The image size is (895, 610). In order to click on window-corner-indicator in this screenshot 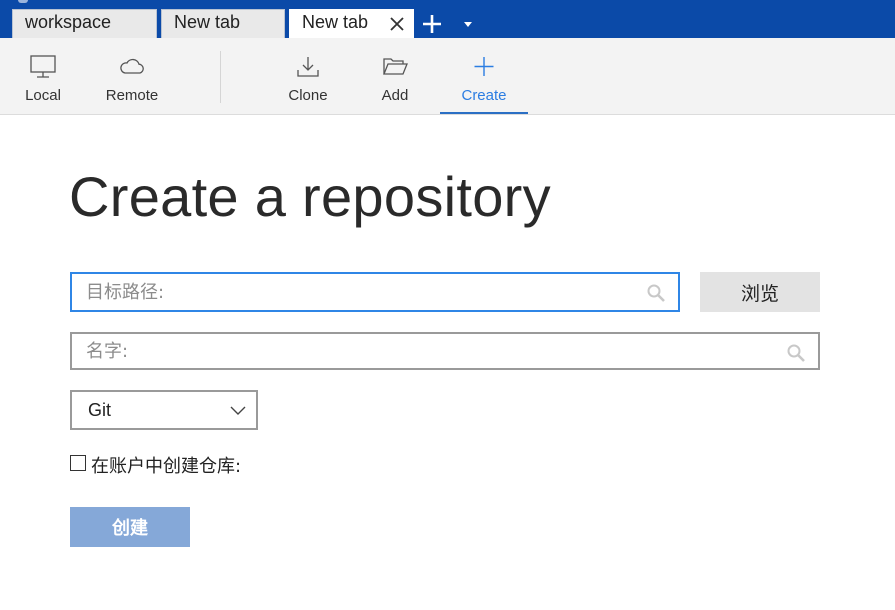, I will do `click(23, 1)`.